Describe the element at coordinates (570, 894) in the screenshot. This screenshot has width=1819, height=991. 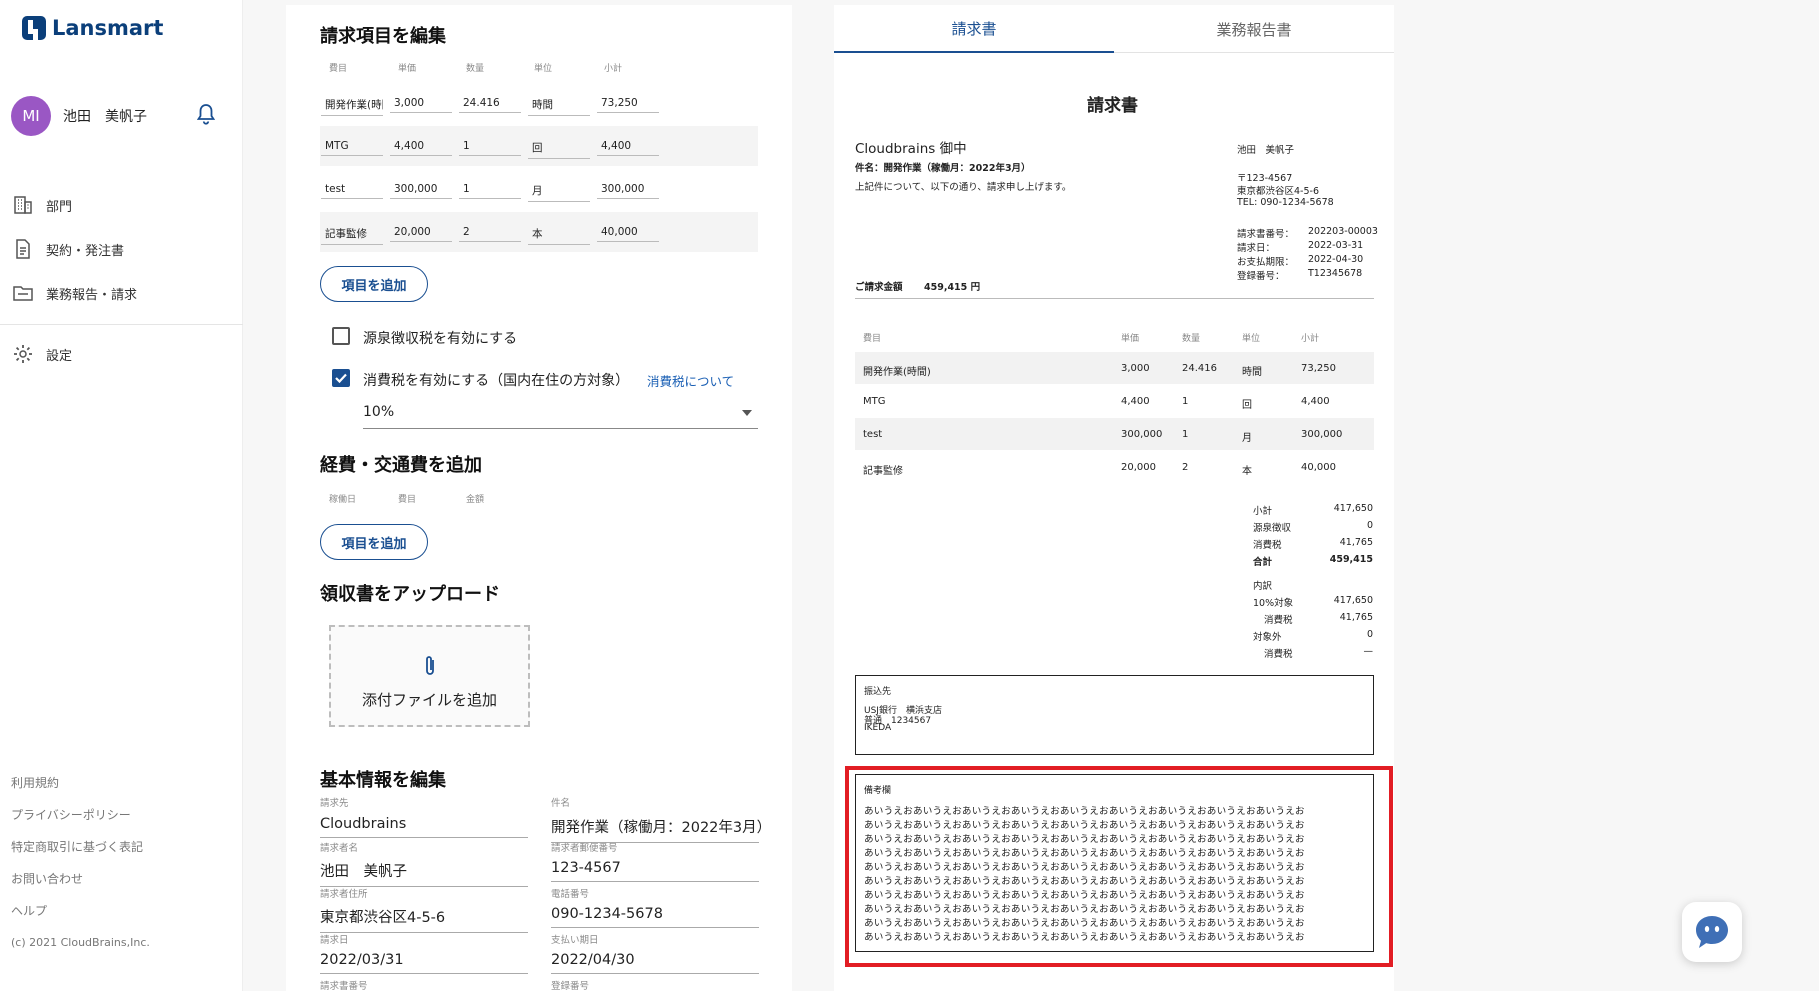
I see `phone-label: 電話番号` at that location.